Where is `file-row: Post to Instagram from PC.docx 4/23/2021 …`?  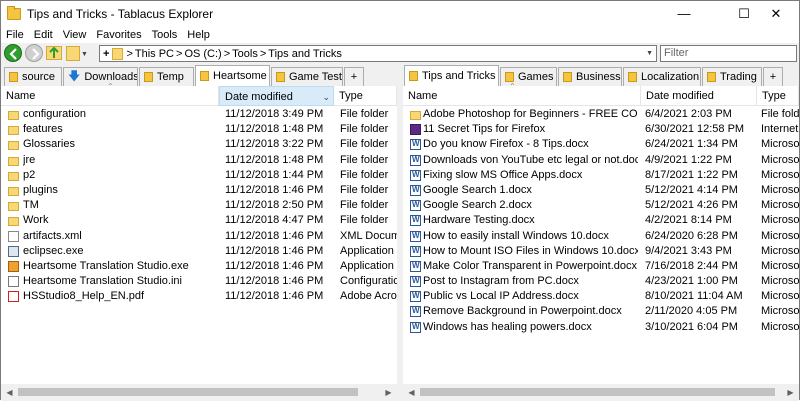 file-row: Post to Instagram from PC.docx 4/23/2021 … is located at coordinates (601, 281).